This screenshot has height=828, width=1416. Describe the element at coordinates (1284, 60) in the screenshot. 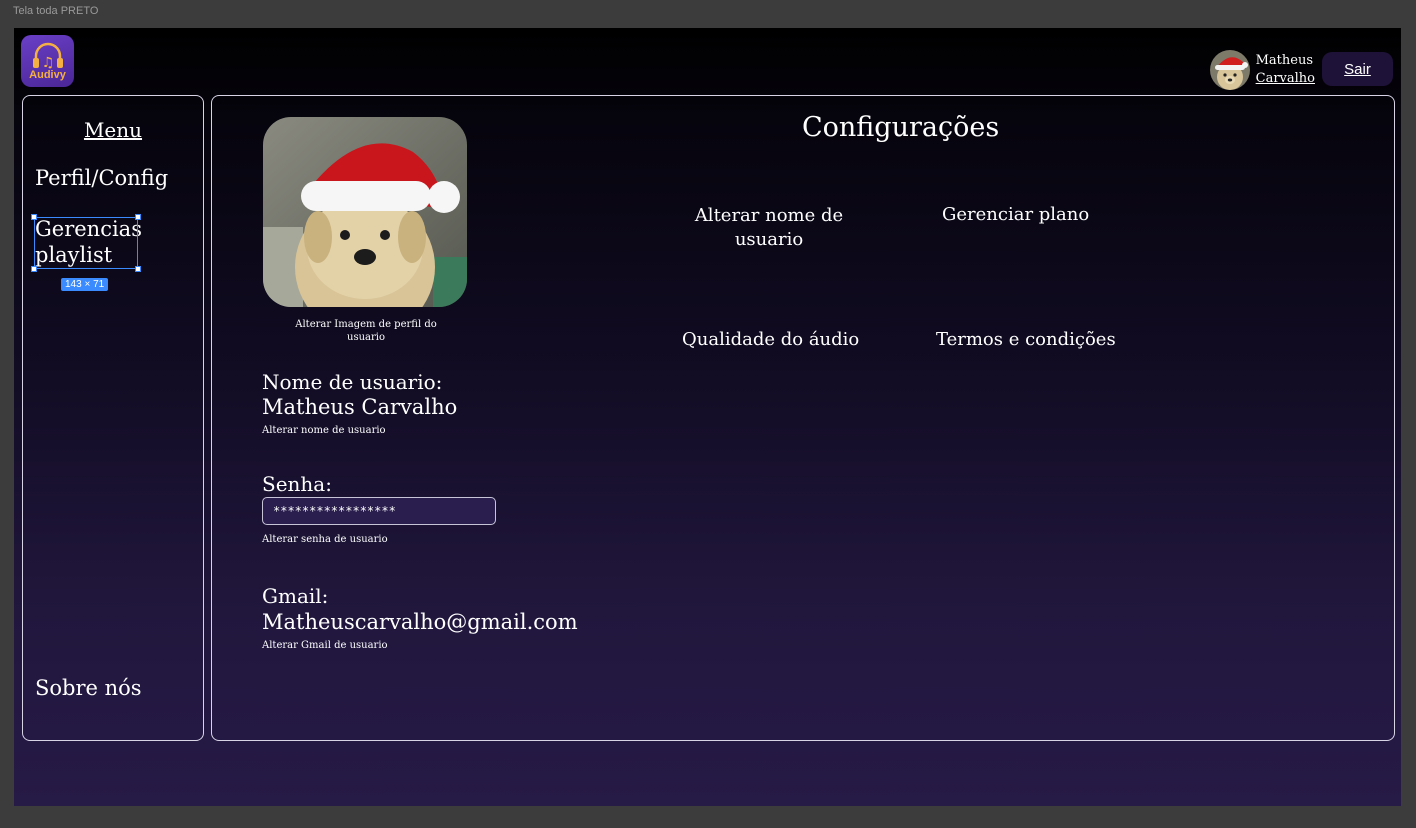

I see `user-first-name: Matheus` at that location.